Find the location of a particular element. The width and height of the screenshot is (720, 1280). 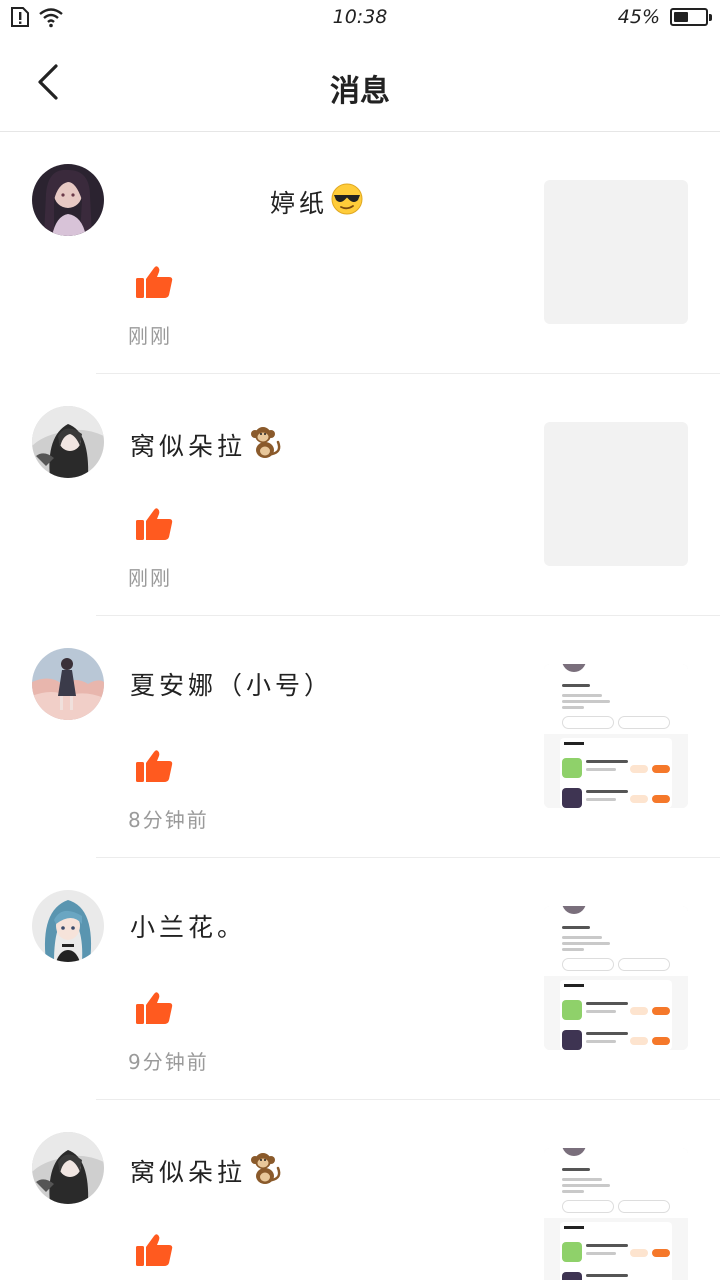

sender-name: 婷纸 is located at coordinates (317, 202).